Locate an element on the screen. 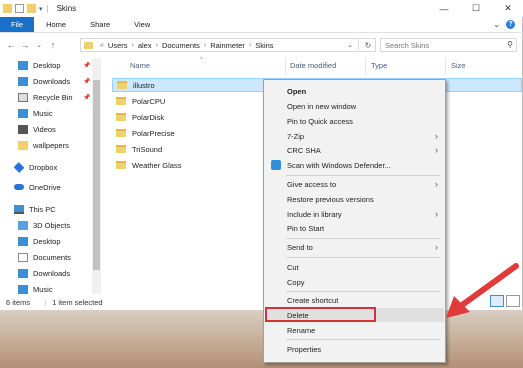  close-button: ✕ is located at coordinates (508, 8).